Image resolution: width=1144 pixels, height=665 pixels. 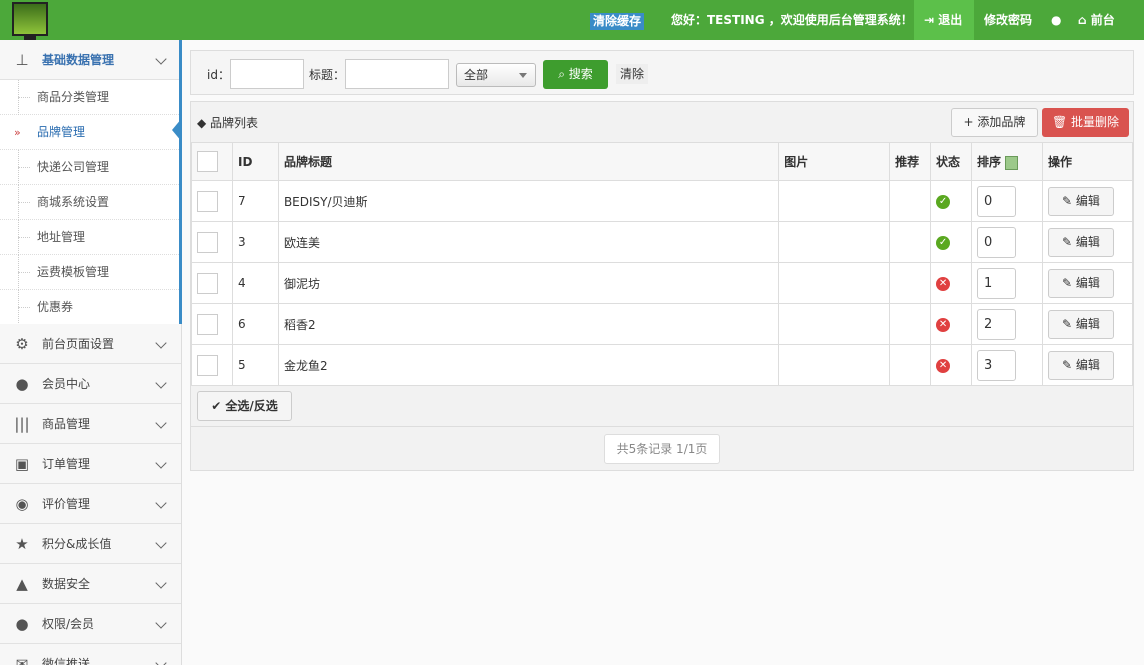 What do you see at coordinates (90, 60) in the screenshot?
I see `sidebar-group-basic-data: ⊥ 基础数据管理` at bounding box center [90, 60].